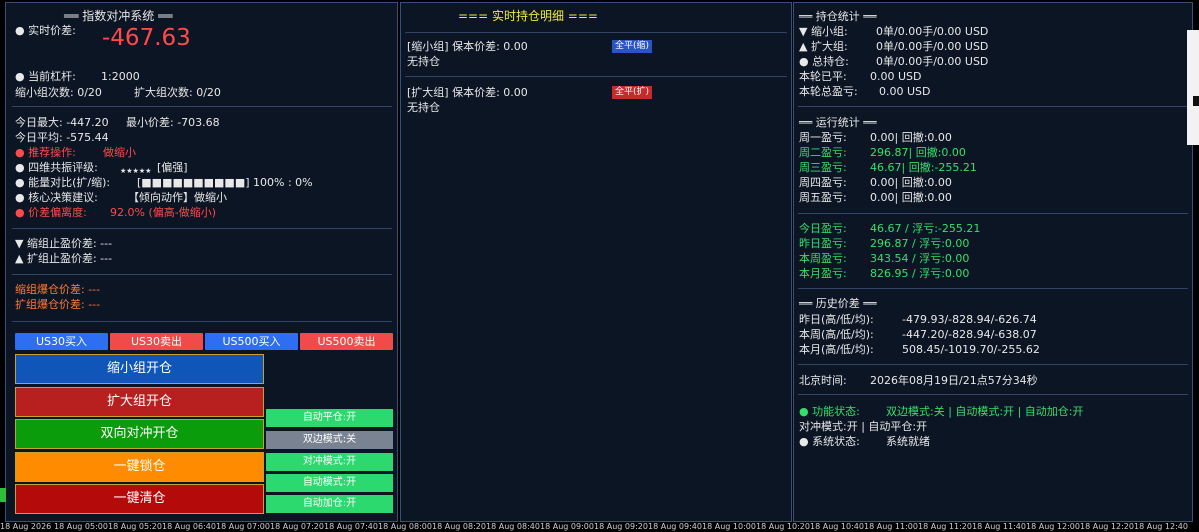  What do you see at coordinates (971, 349) in the screenshot?
I see `history-value: 508.45/-1019.70/-255.62` at bounding box center [971, 349].